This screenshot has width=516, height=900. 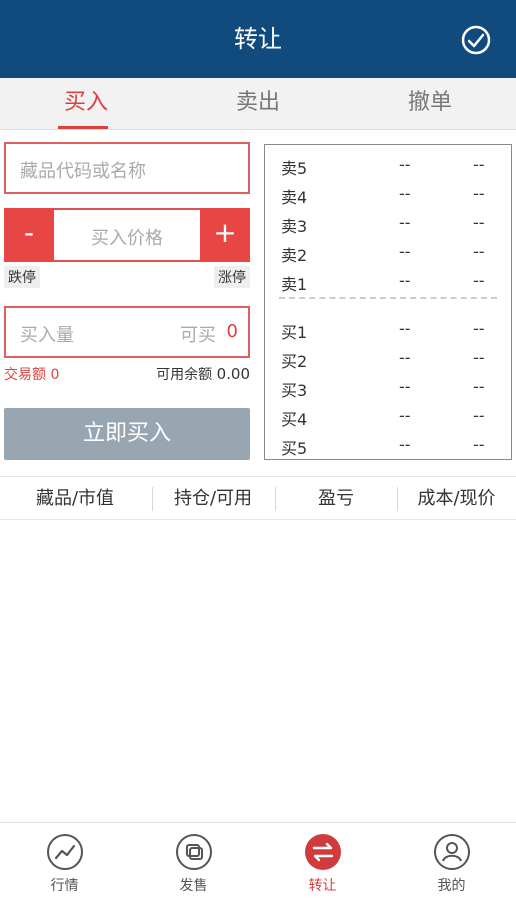 I want to click on order-book-row: 买3 -- --, so click(x=388, y=387).